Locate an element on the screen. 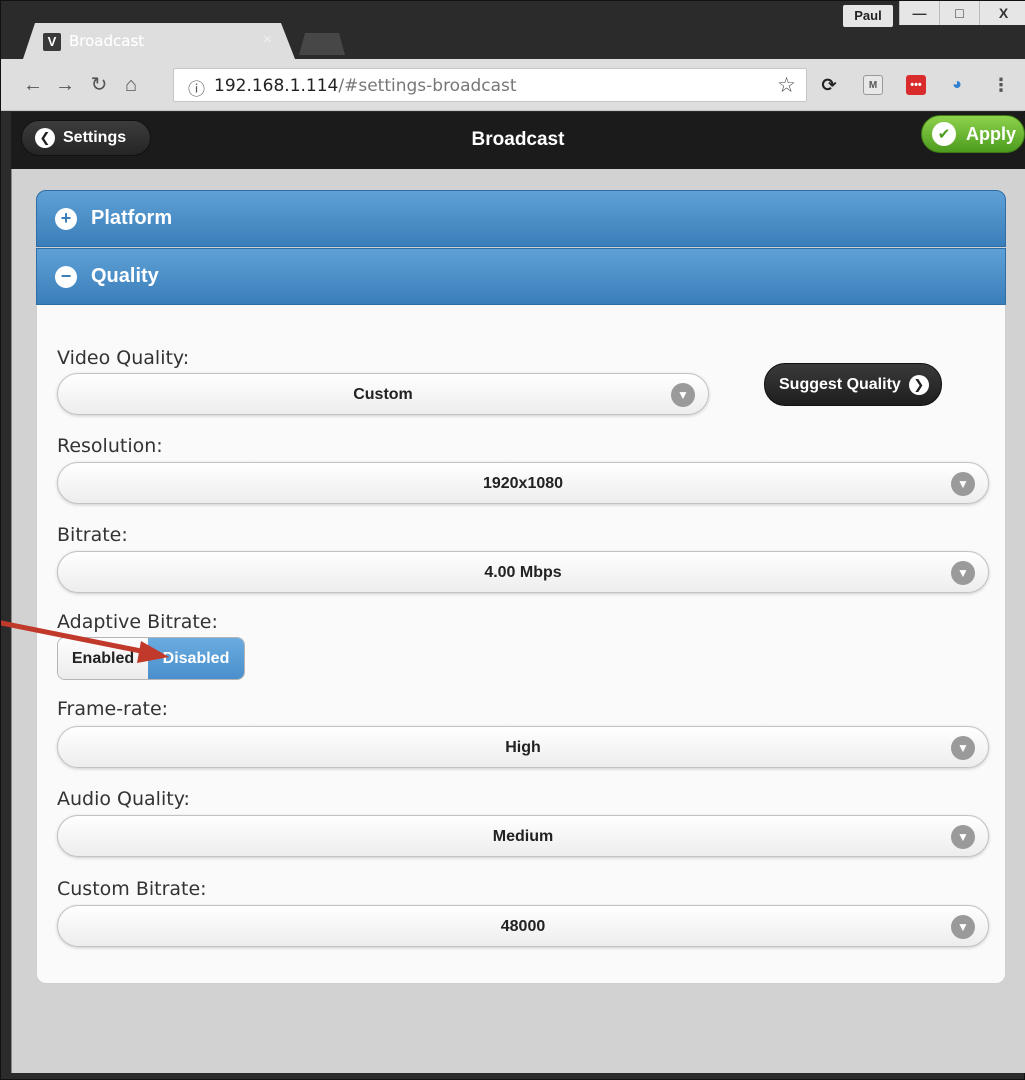 This screenshot has height=1080, width=1025. platform-section-header: + Platform is located at coordinates (521, 218).